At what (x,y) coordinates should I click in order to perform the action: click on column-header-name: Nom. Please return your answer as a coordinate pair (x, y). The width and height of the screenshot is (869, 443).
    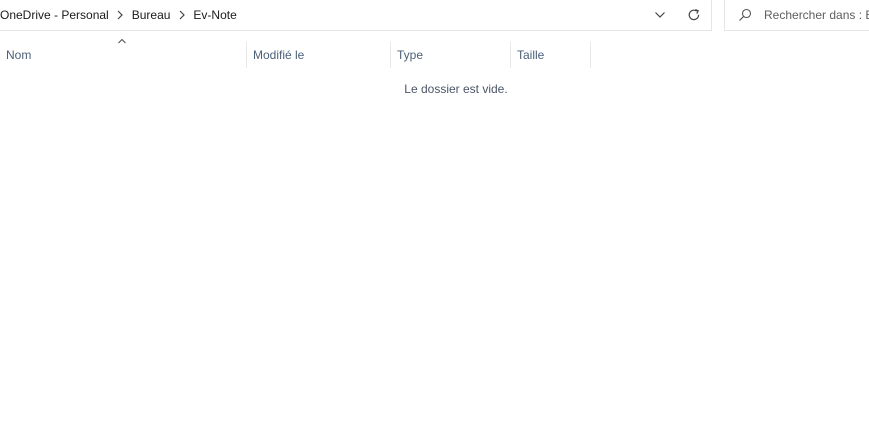
    Looking at the image, I should click on (123, 55).